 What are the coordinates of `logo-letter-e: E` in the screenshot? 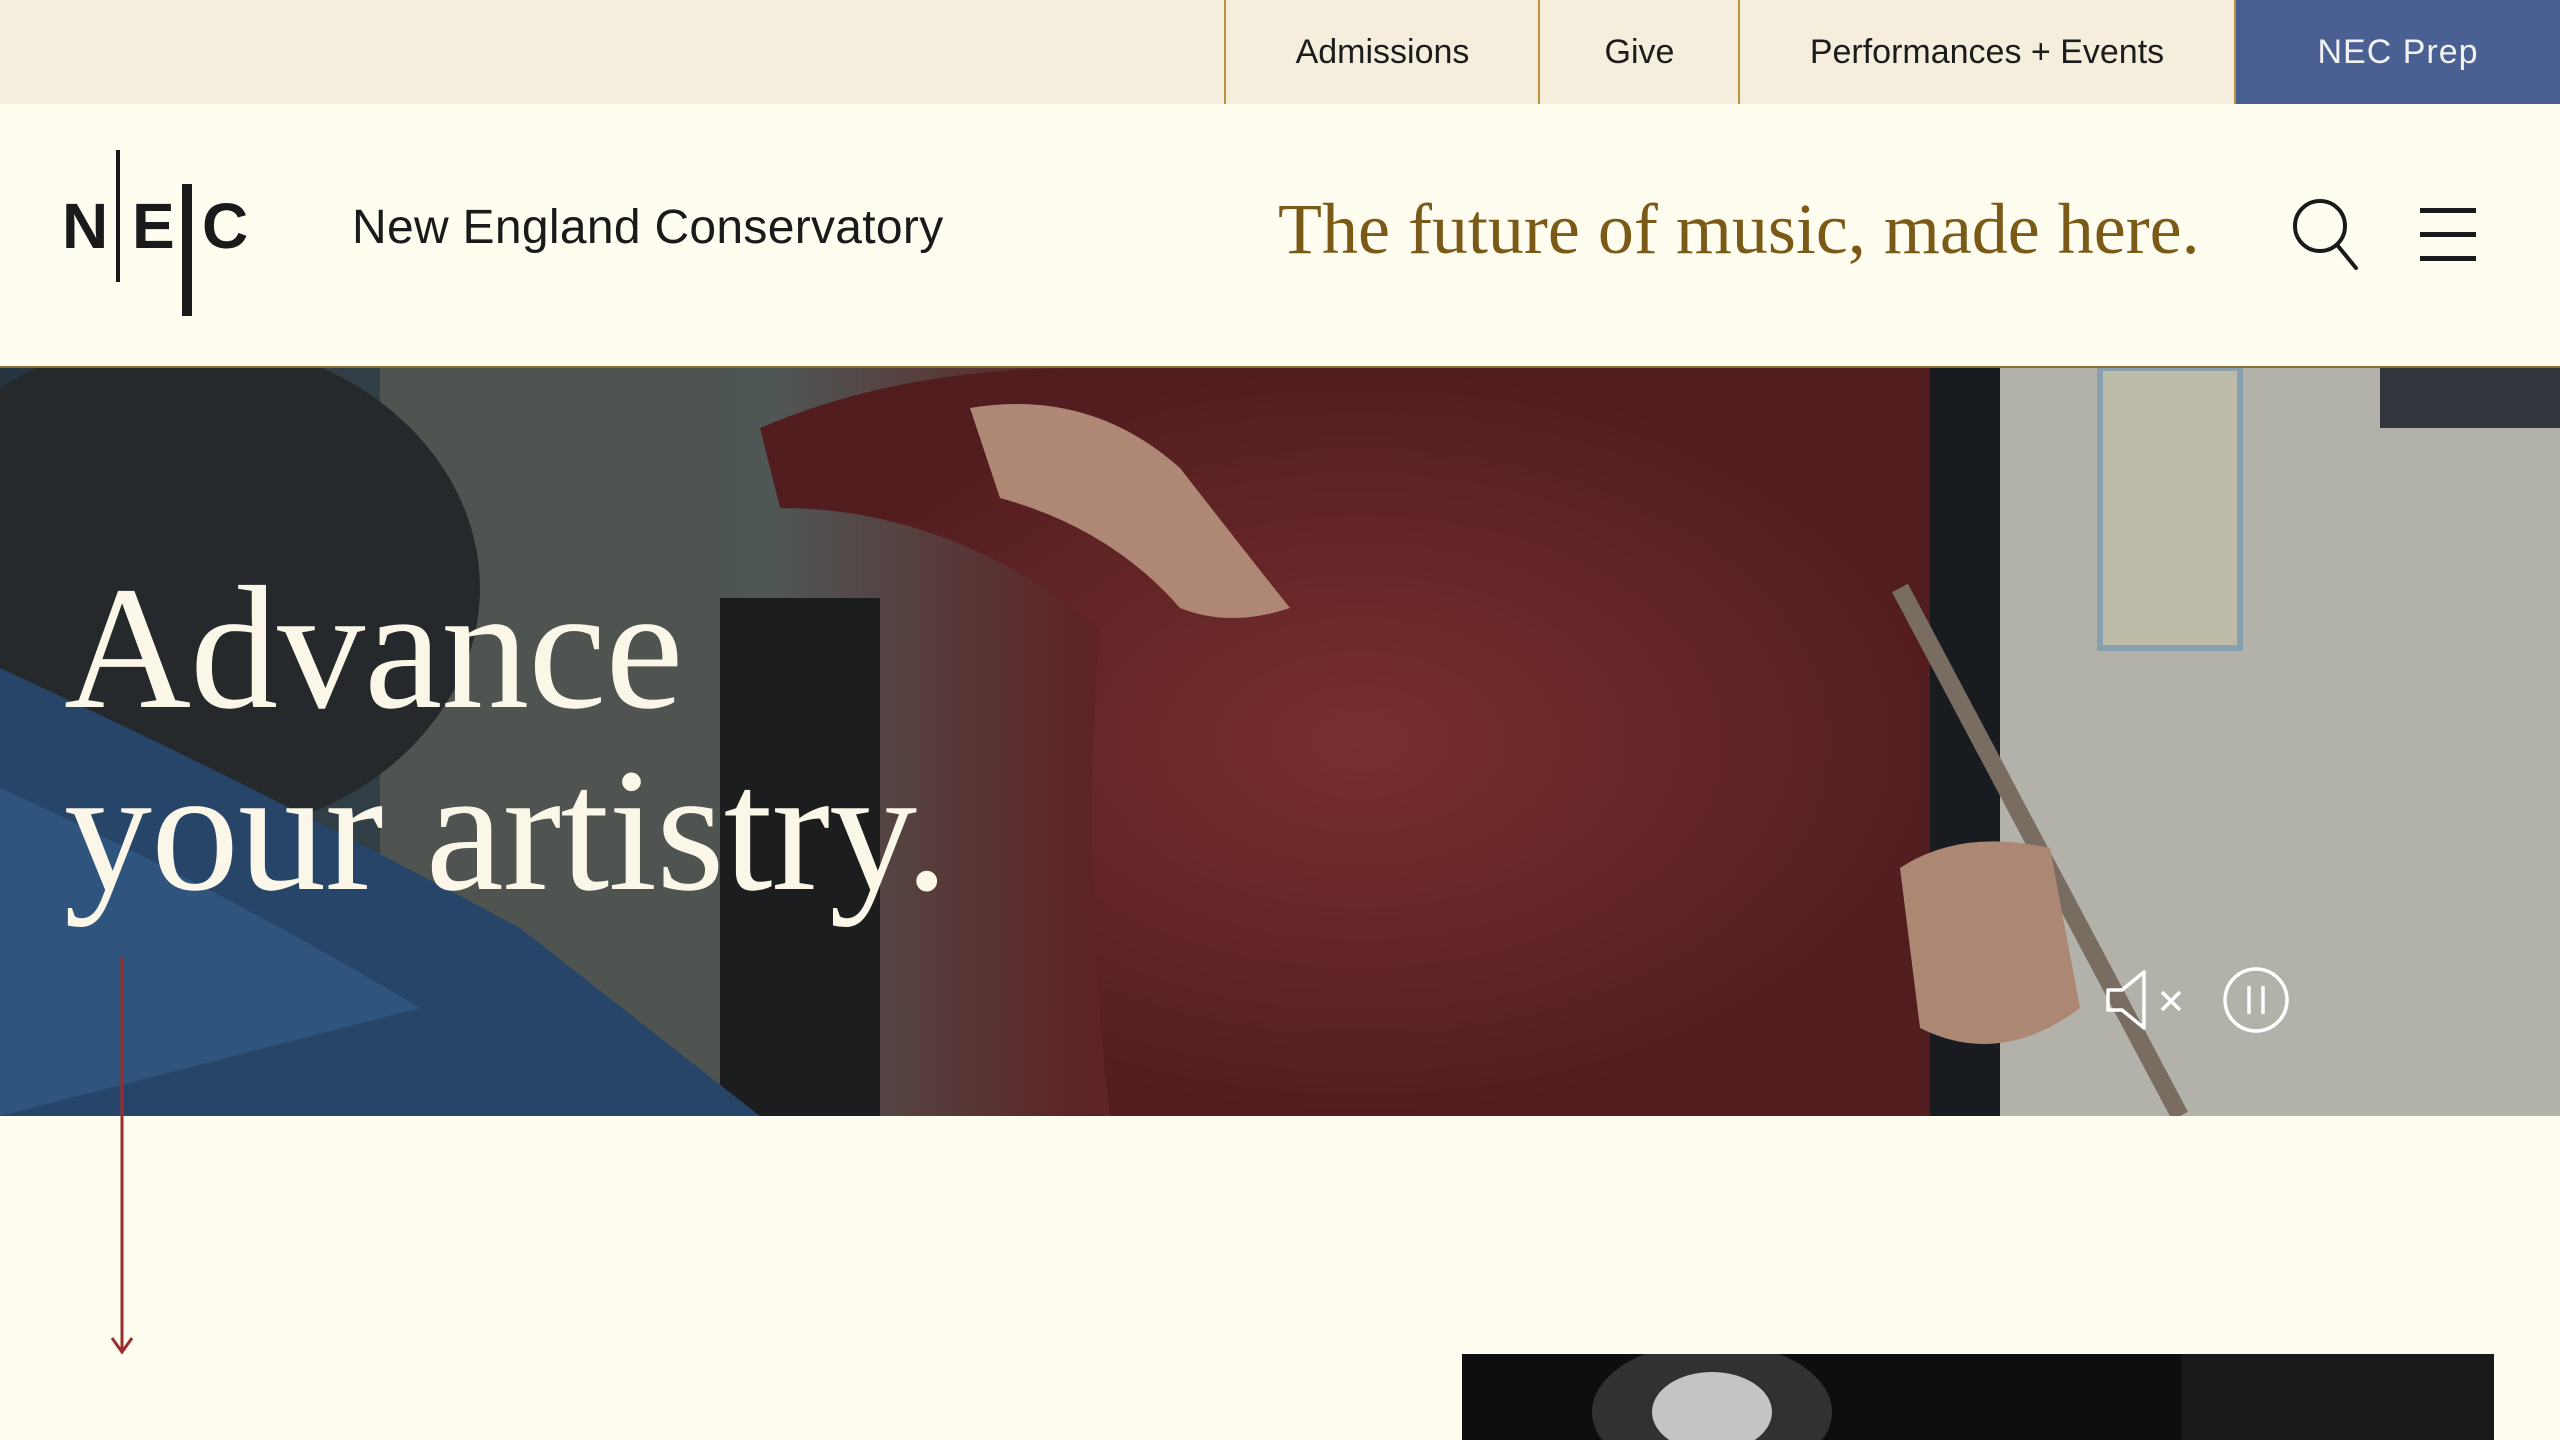 It's located at (153, 226).